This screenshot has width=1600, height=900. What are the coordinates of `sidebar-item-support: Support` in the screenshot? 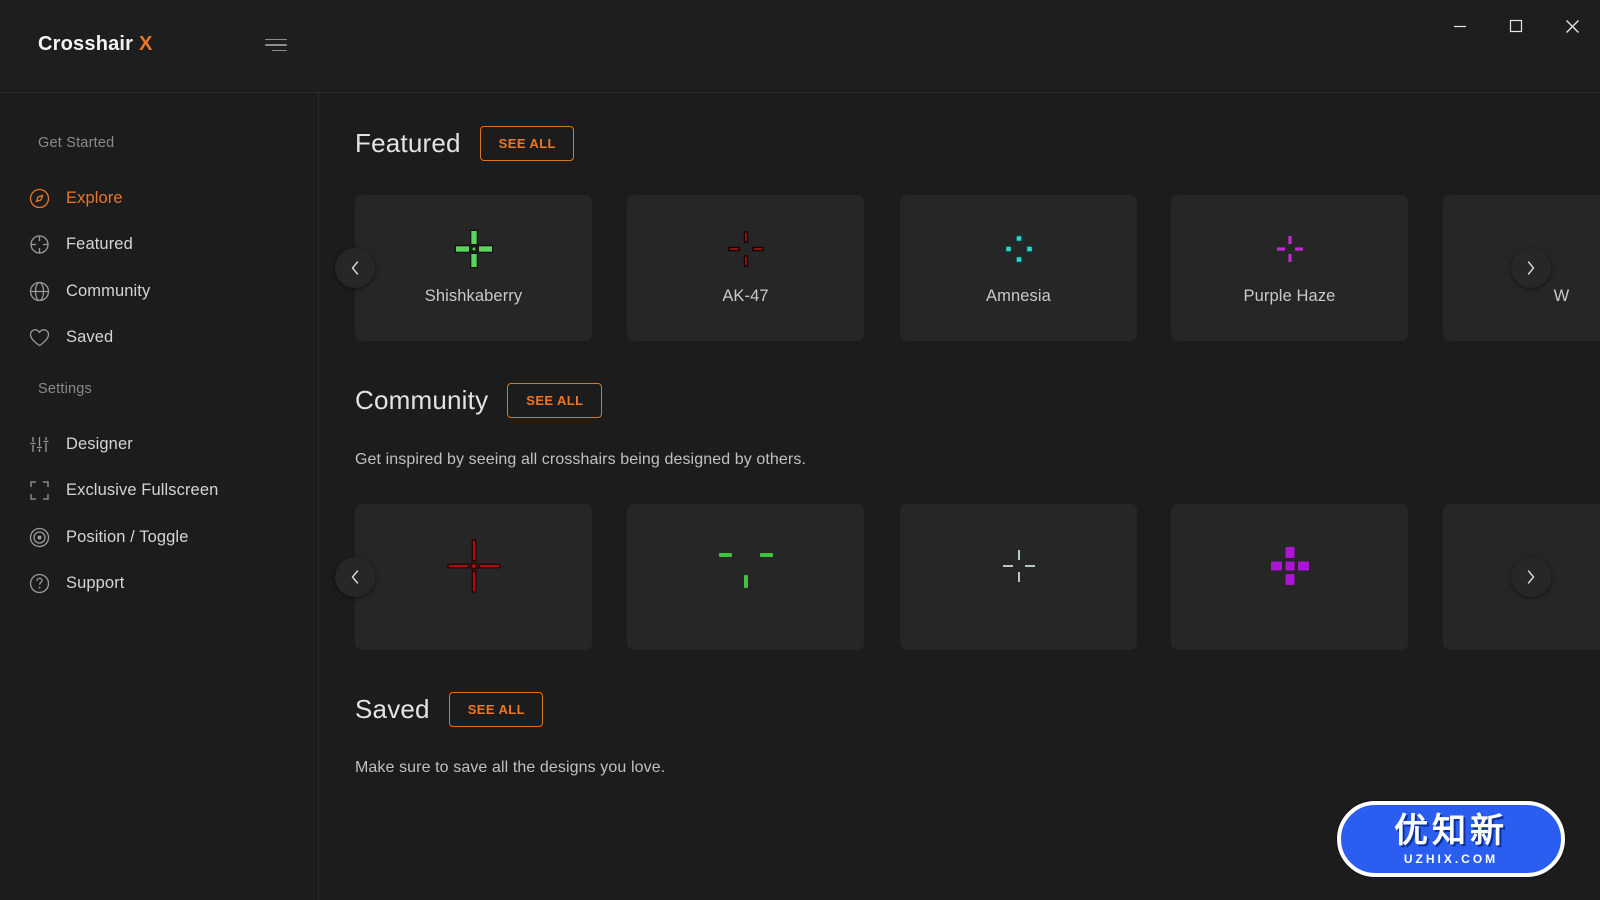 It's located at (163, 584).